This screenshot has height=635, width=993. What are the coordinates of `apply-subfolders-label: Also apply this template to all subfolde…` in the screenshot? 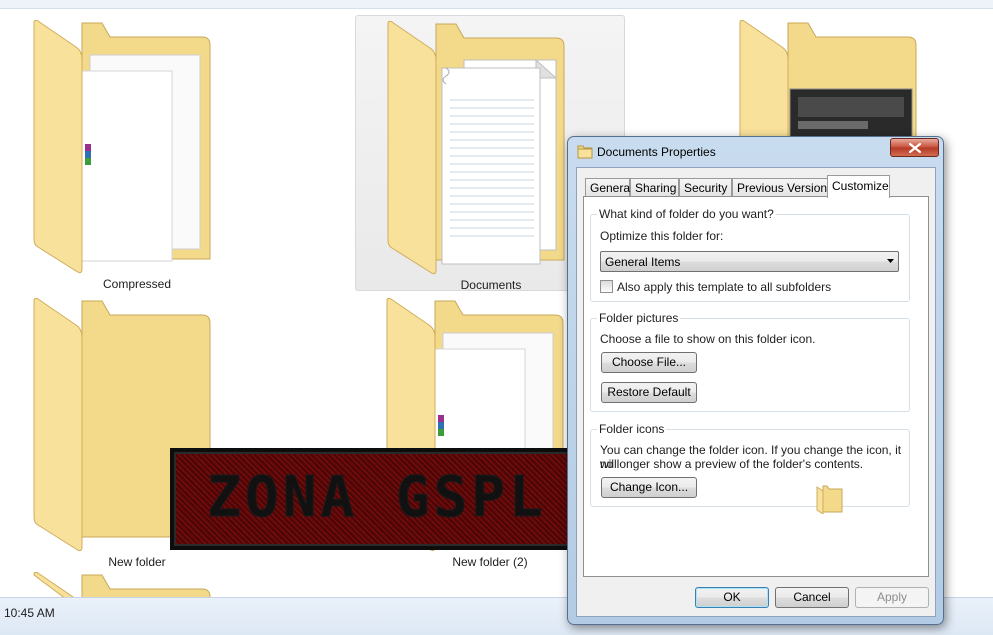 It's located at (724, 287).